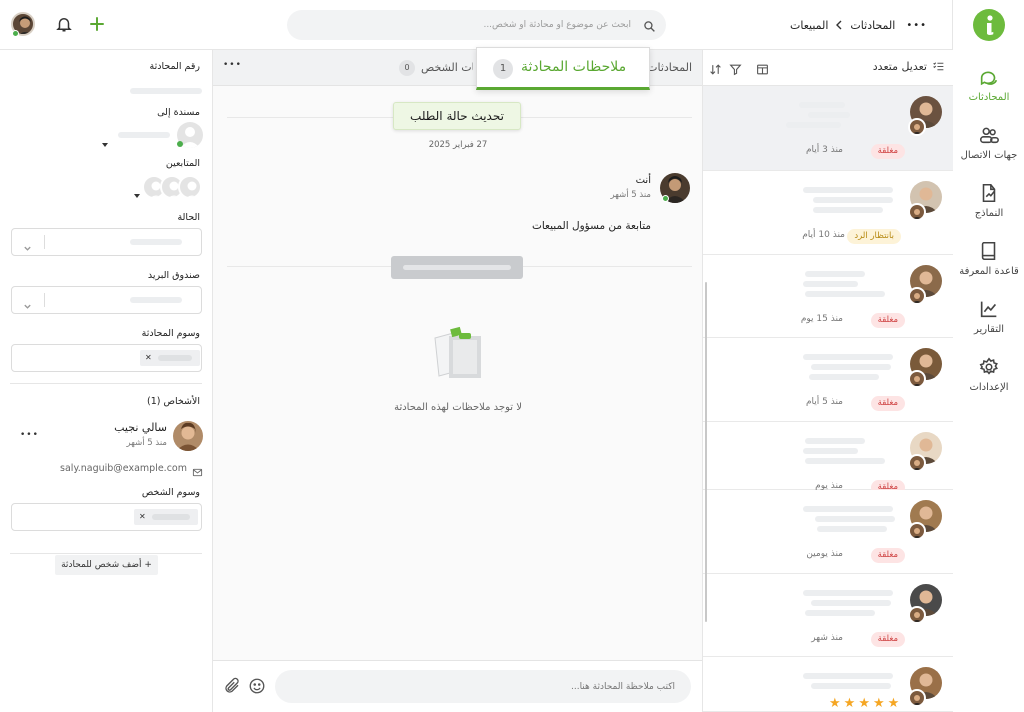 This screenshot has width=1024, height=712. I want to click on chat-icon, so click(988, 77).